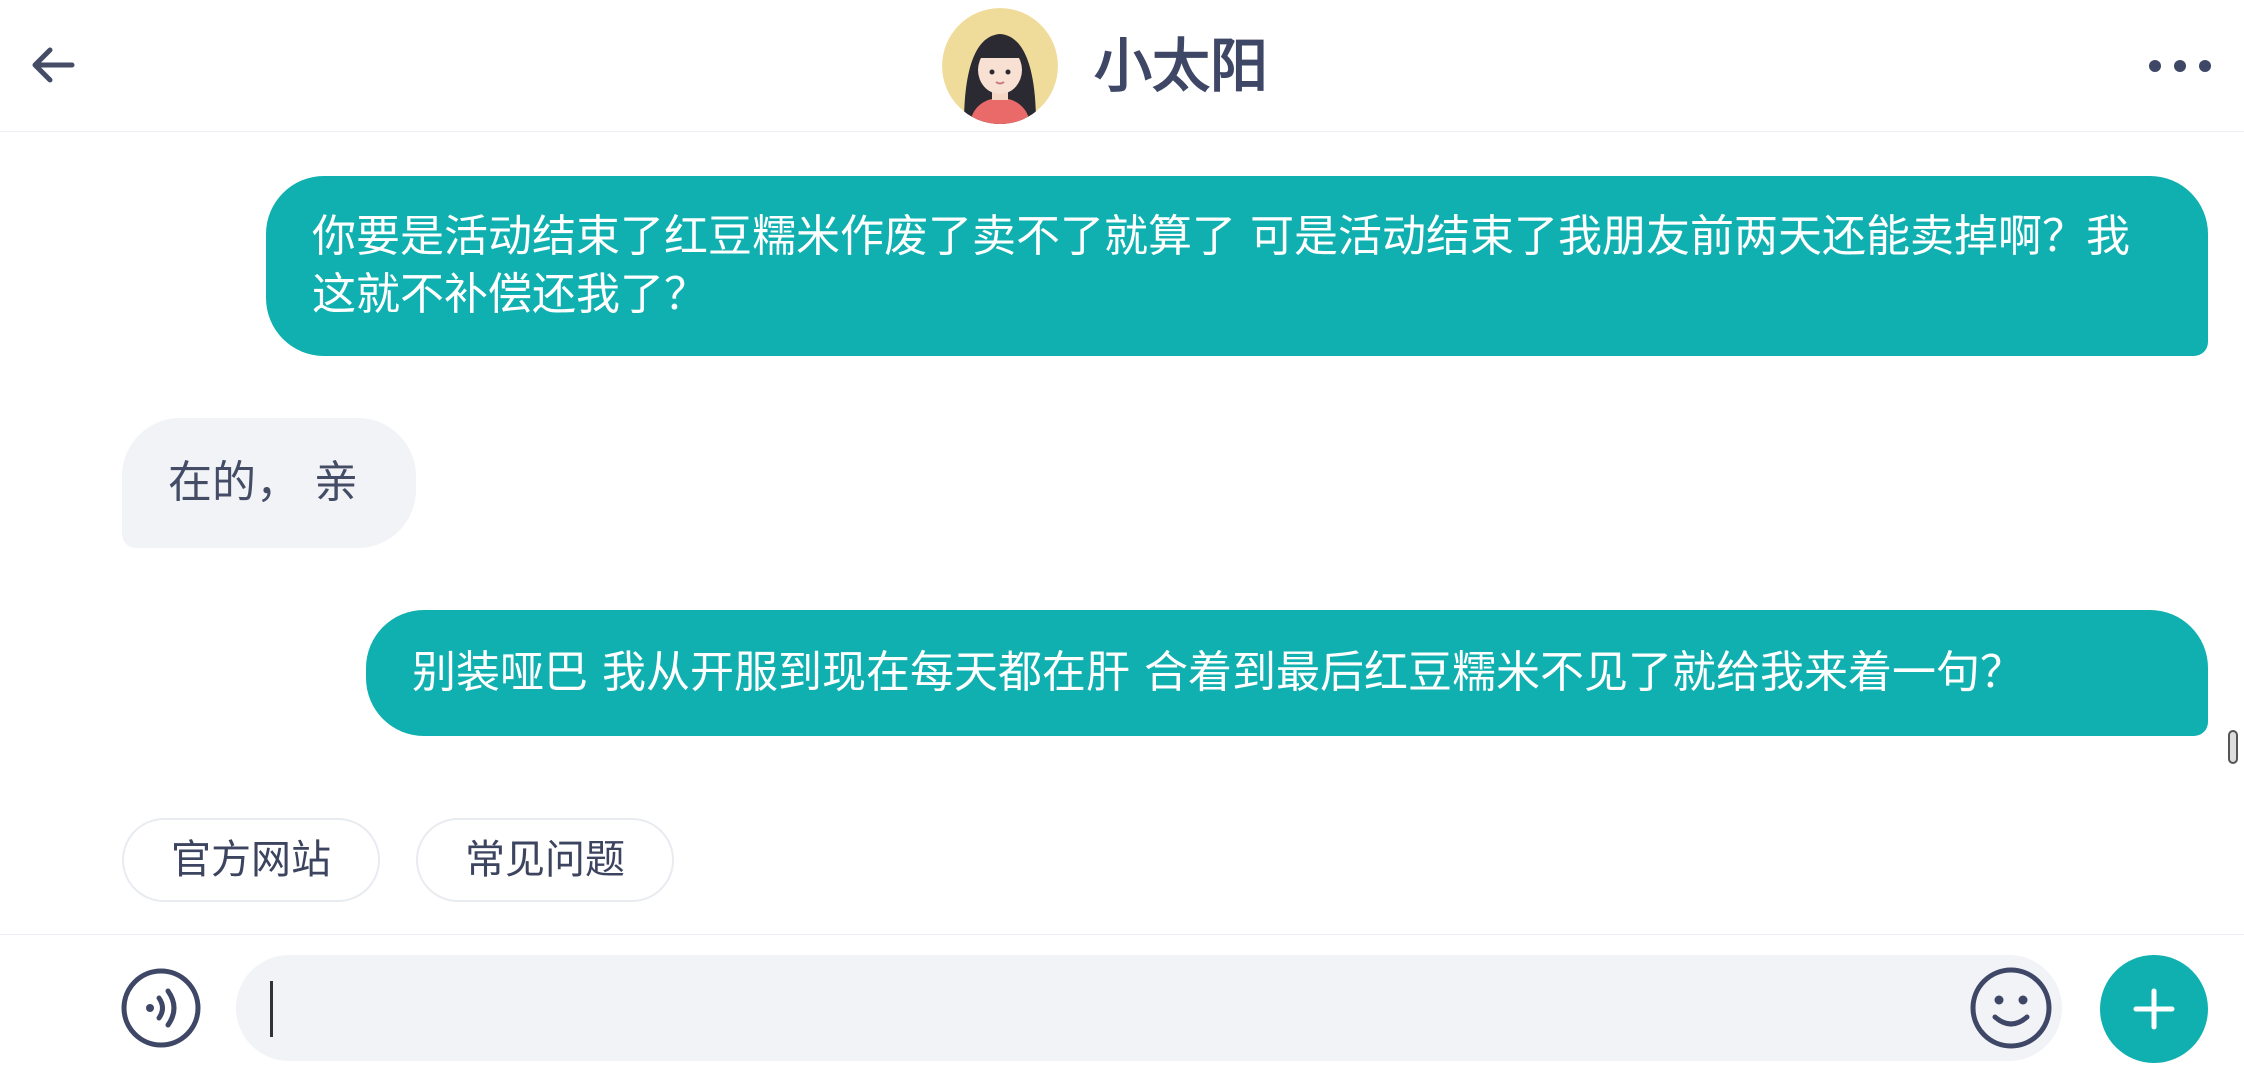  I want to click on chat-title: 小太阳, so click(1181, 66).